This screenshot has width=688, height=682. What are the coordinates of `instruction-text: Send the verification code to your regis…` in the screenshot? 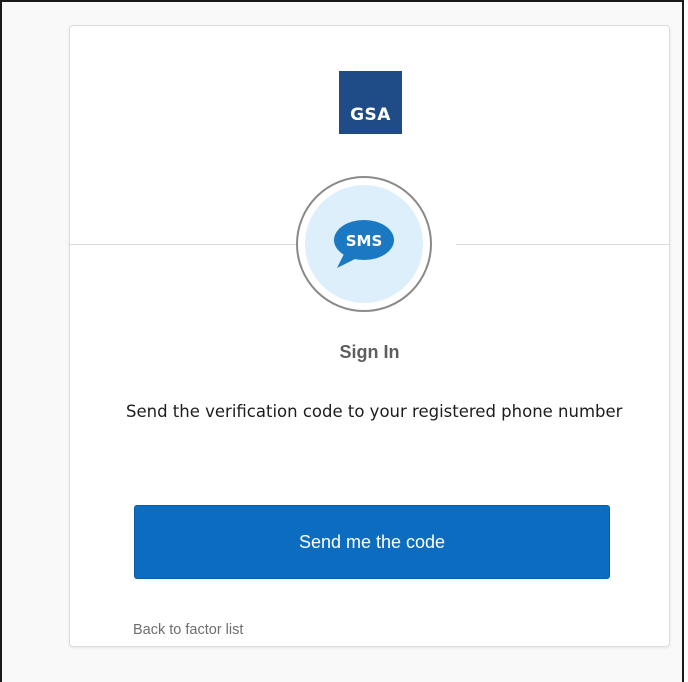 It's located at (374, 411).